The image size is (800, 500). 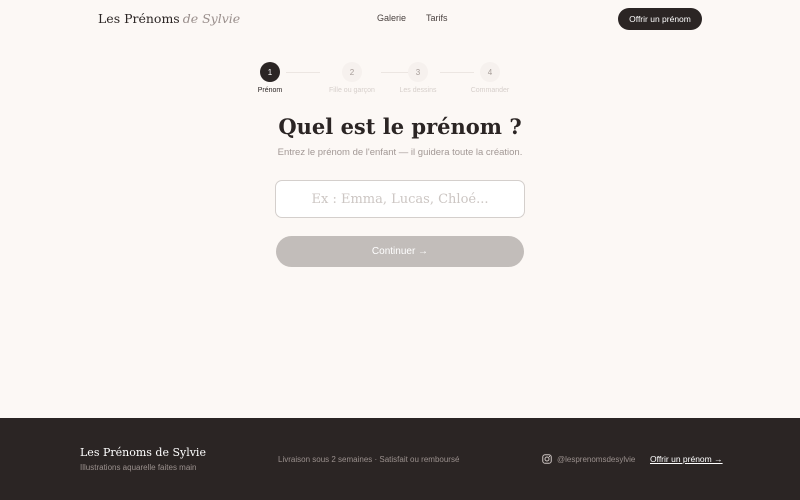 What do you see at coordinates (596, 459) in the screenshot?
I see `instagram-handle: @lesprenomsdesylvie` at bounding box center [596, 459].